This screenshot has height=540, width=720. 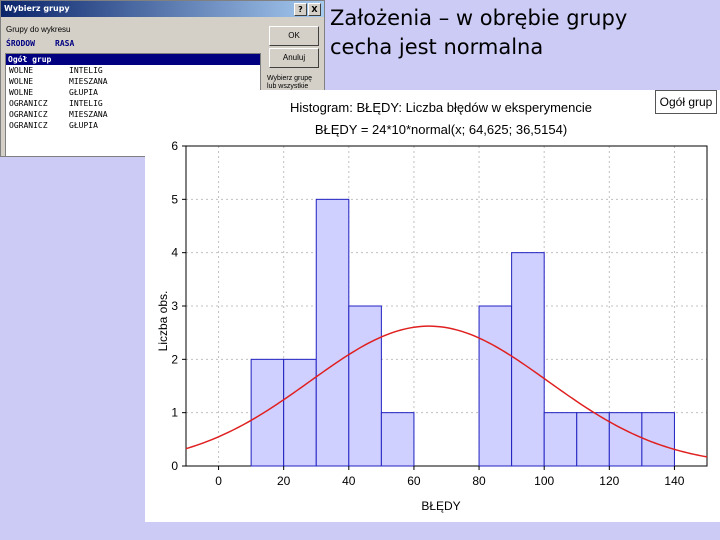 I want to click on chart-subtitle: BŁĘDY = 24*10*normal(x; 64,625; 36,5154), so click(x=441, y=129).